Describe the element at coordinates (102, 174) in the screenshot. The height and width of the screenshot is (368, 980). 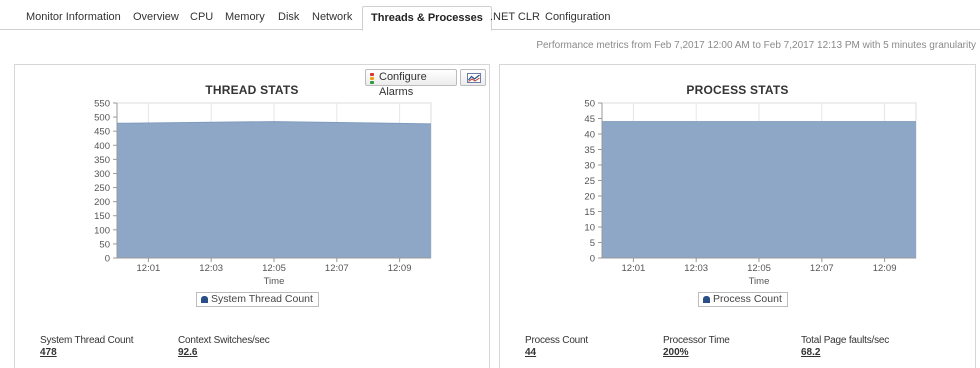
I see `y-tick-label: 300` at that location.